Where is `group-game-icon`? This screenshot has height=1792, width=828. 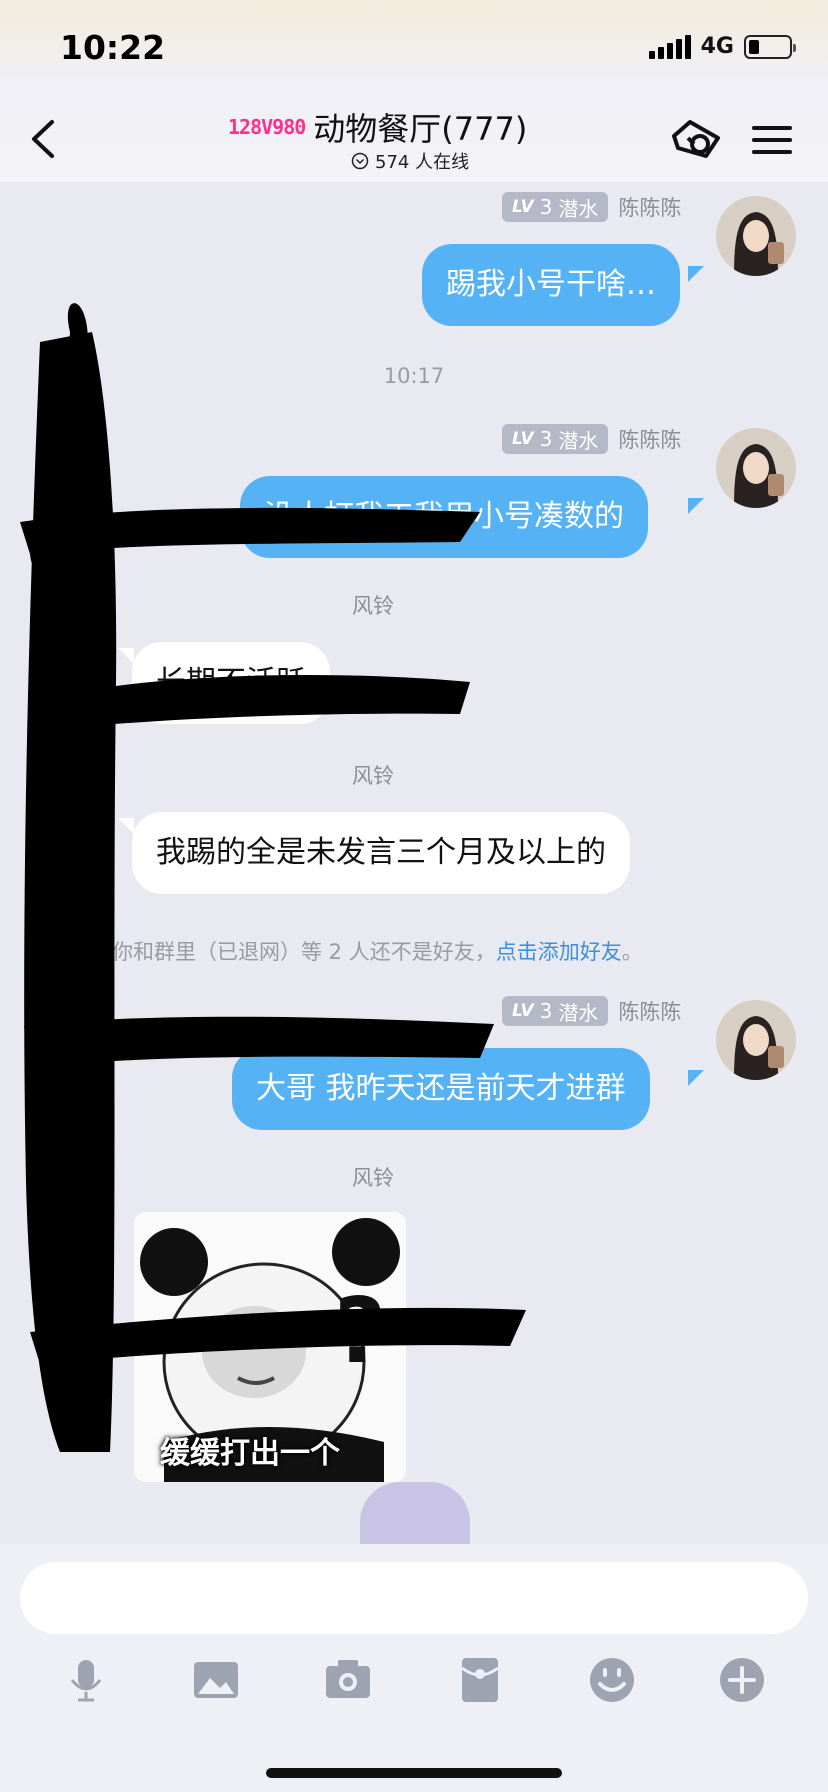 group-game-icon is located at coordinates (696, 140).